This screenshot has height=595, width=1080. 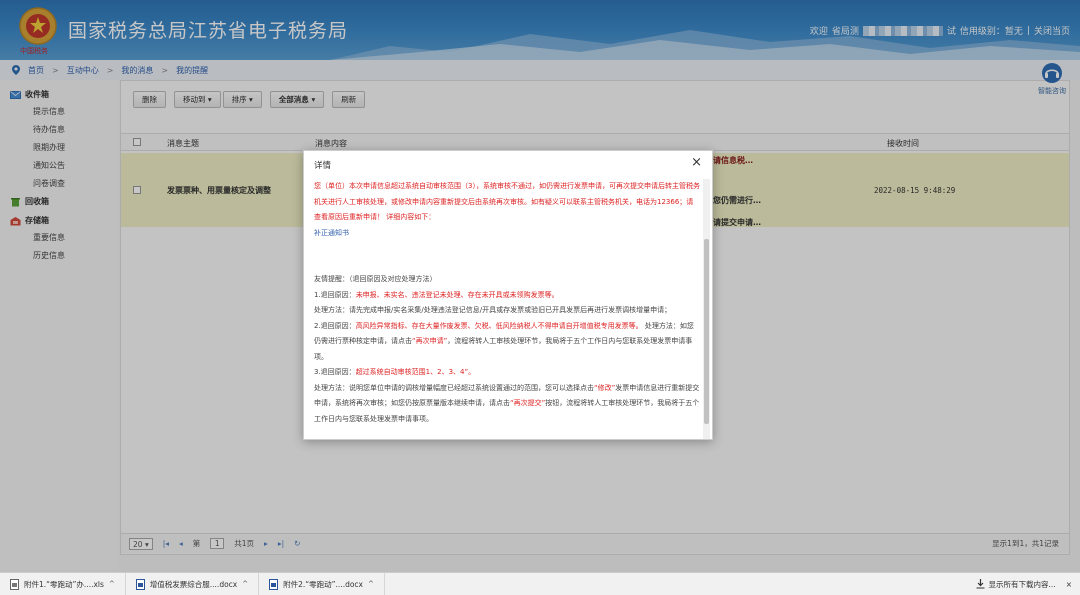 I want to click on download-item: 附件2.“零跑动”....docx ^, so click(x=322, y=583).